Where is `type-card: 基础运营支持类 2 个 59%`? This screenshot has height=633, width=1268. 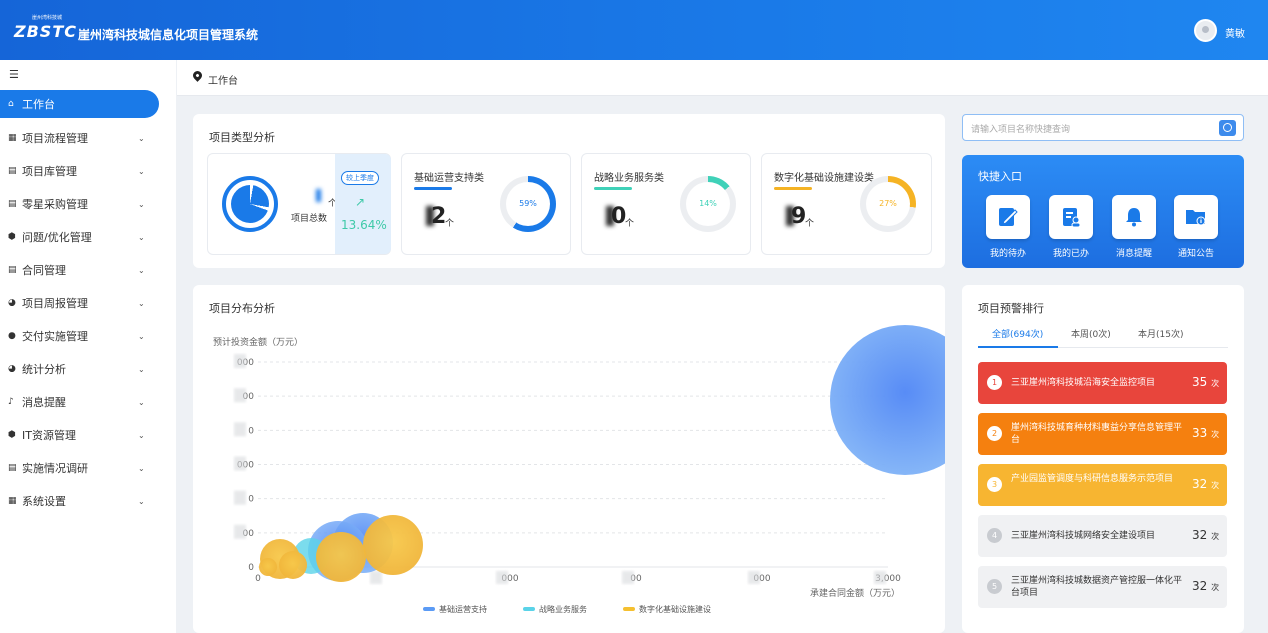
type-card: 基础运营支持类 2 个 59% is located at coordinates (486, 204).